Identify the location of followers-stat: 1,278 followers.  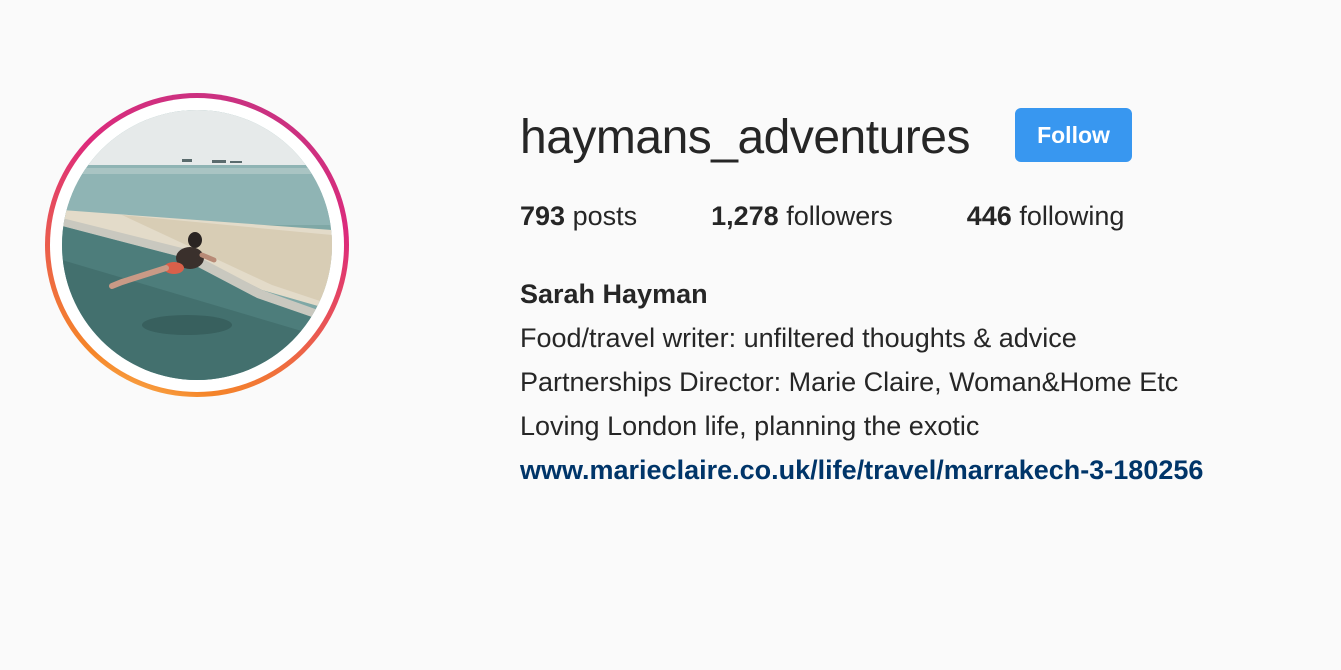
(802, 216).